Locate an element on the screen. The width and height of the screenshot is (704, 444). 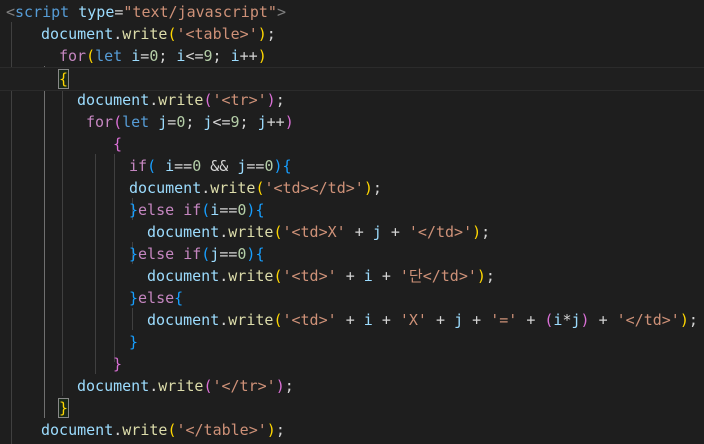
code-token: type is located at coordinates (96, 12).